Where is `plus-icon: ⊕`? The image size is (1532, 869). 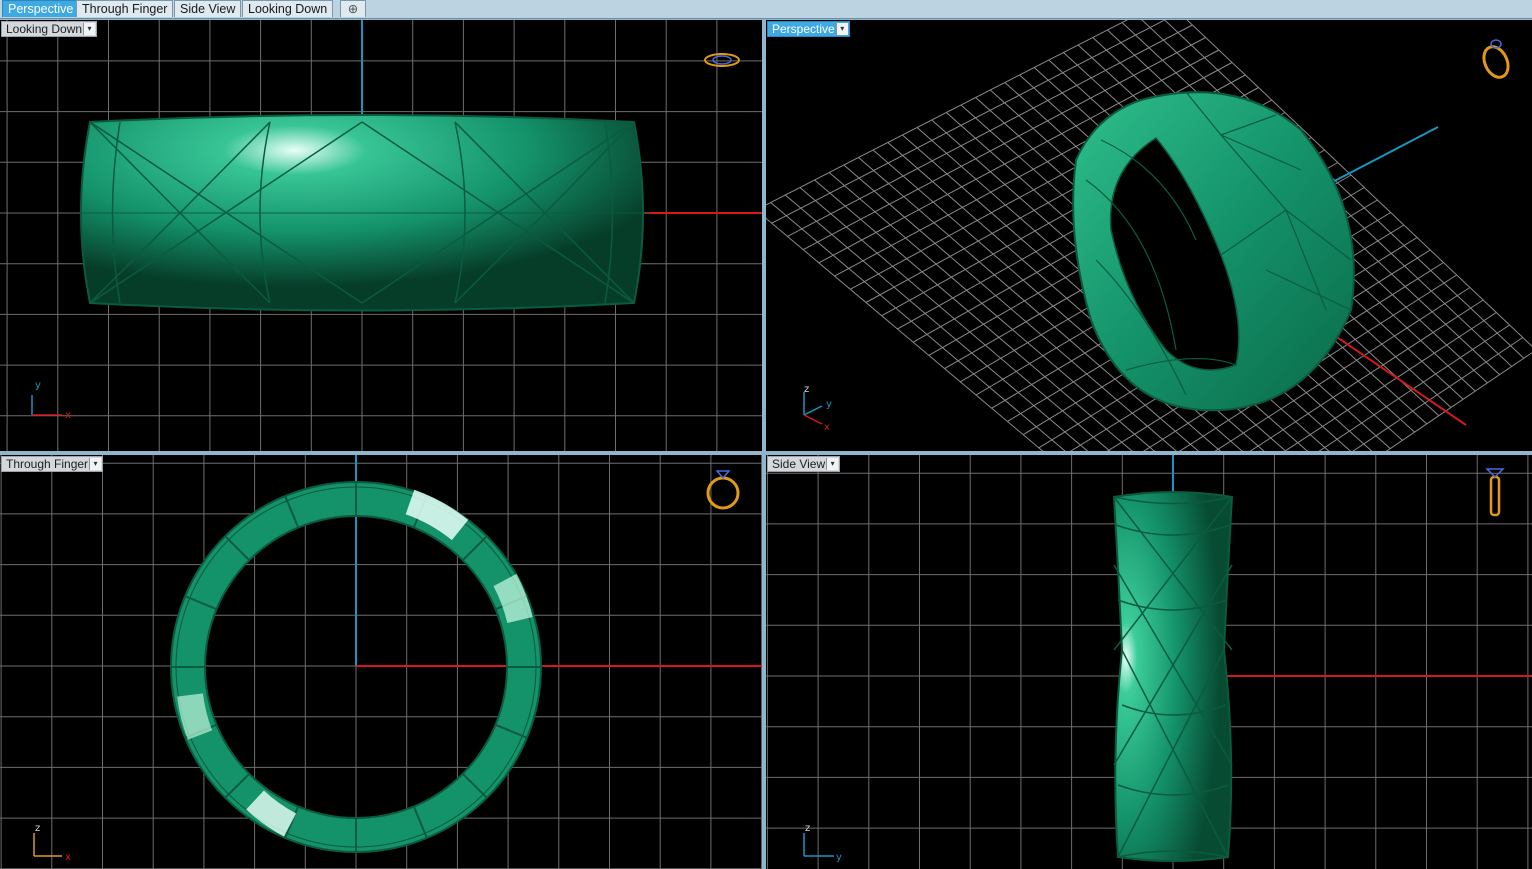
plus-icon: ⊕ is located at coordinates (353, 9).